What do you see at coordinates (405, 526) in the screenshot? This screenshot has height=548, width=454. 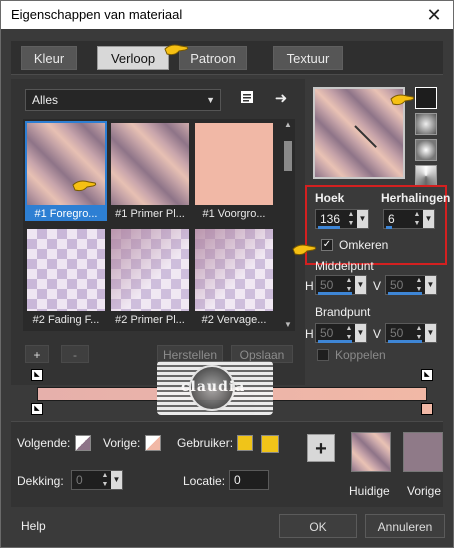 I see `cancel-button: Annuleren` at bounding box center [405, 526].